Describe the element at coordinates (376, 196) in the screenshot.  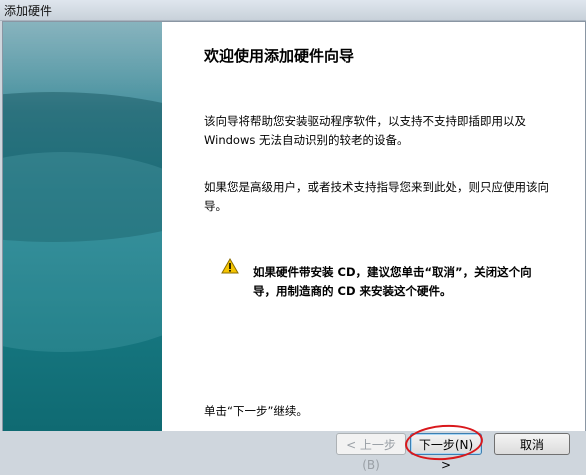
I see `advanced-user-text: 如果您是高级用户，或者技术支持指导您来到此处，则只应使用该向导。` at that location.